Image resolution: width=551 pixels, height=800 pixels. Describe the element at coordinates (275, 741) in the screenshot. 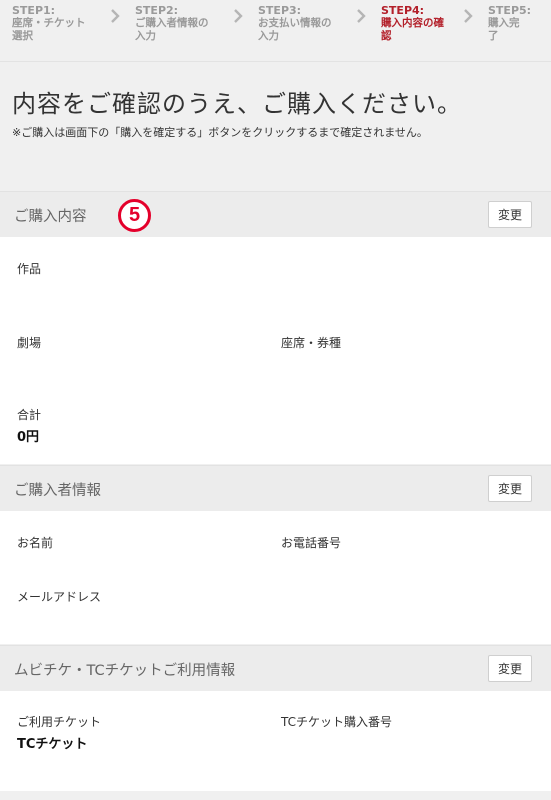

I see `mubichike-section-body: ご利用チケット TCチケット TCチケット購入番号` at that location.